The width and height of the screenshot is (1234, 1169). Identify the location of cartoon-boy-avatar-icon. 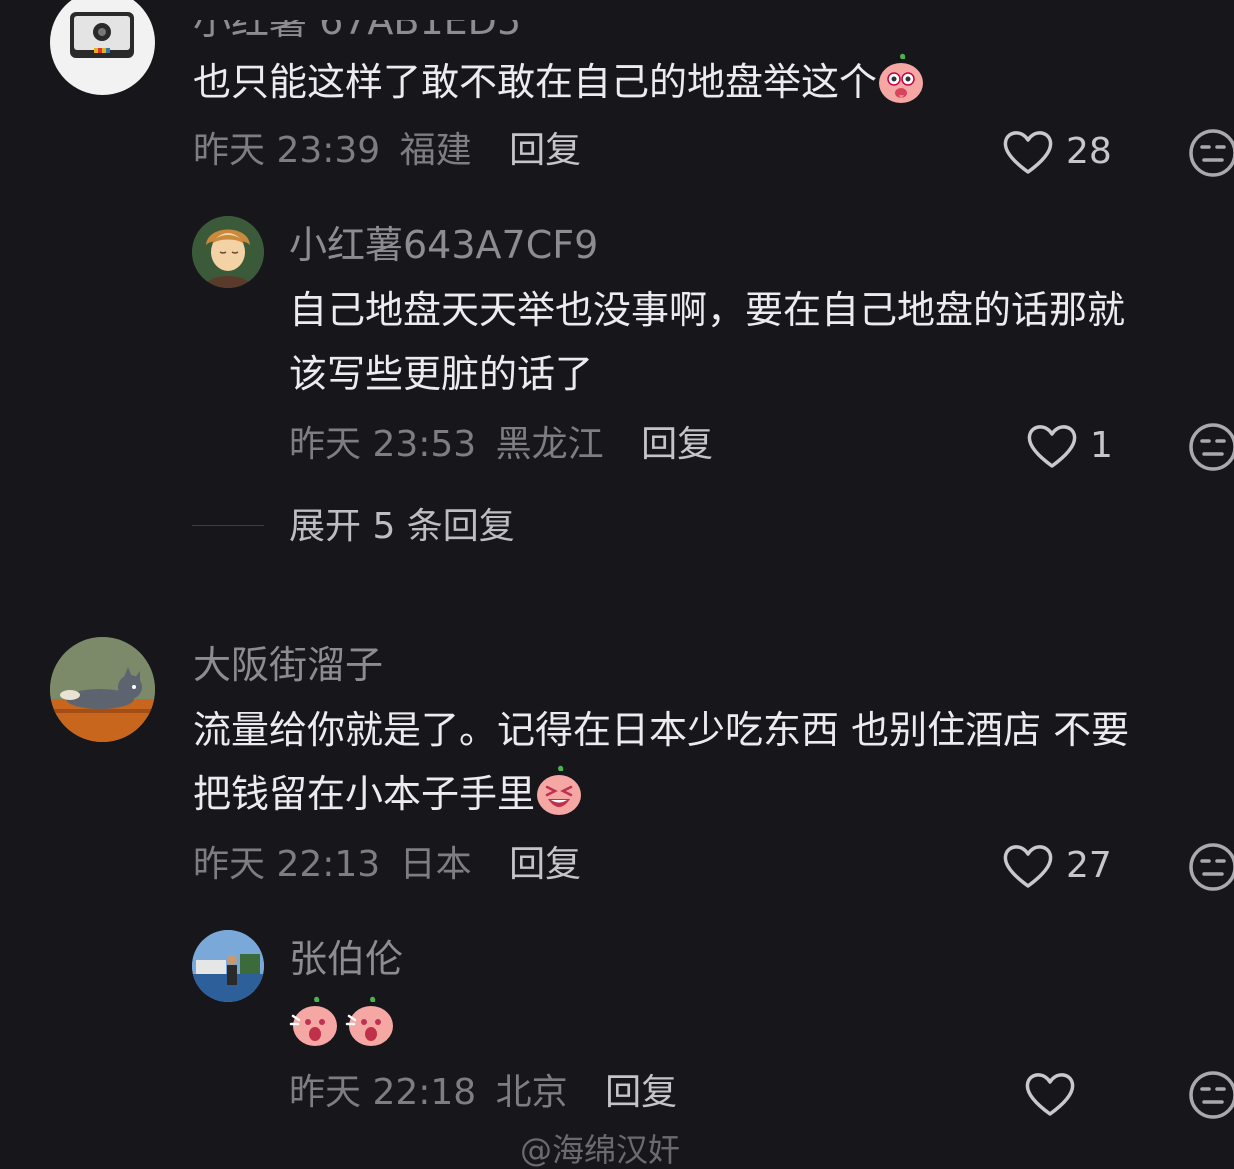
(228, 252).